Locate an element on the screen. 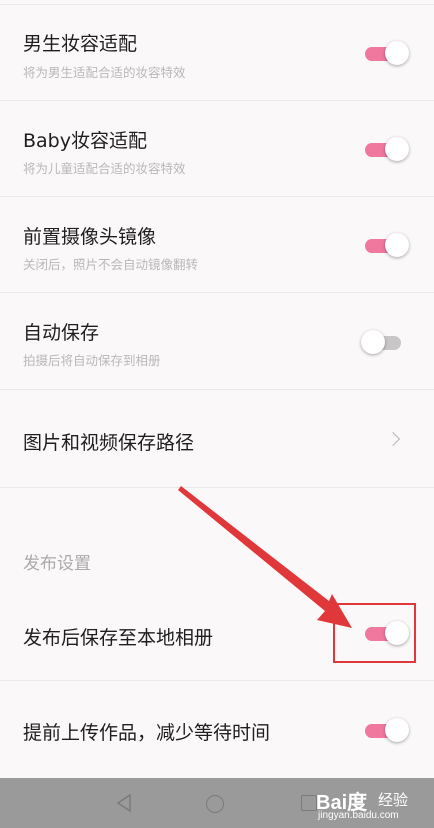 This screenshot has width=434, height=828. watermark-text: 经验 is located at coordinates (393, 800).